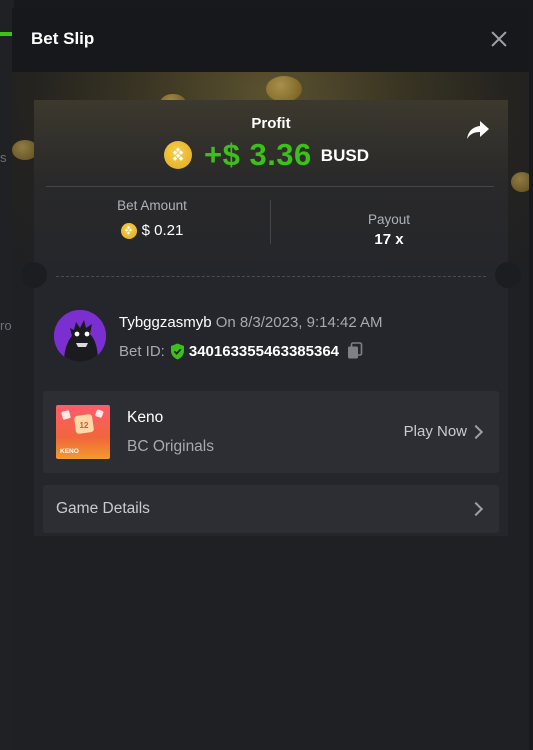 The height and width of the screenshot is (750, 533). What do you see at coordinates (389, 219) in the screenshot?
I see `payout-label: Payout` at bounding box center [389, 219].